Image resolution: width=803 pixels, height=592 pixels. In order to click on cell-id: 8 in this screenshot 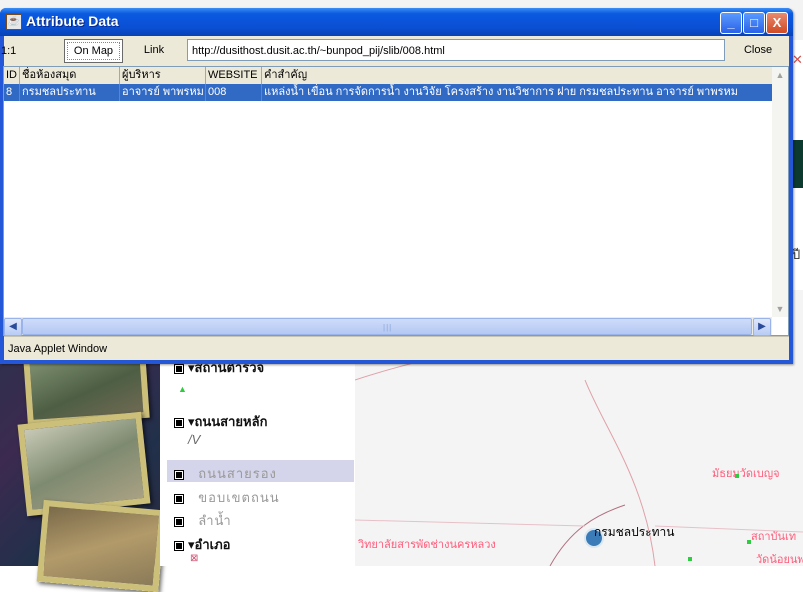, I will do `click(12, 92)`.